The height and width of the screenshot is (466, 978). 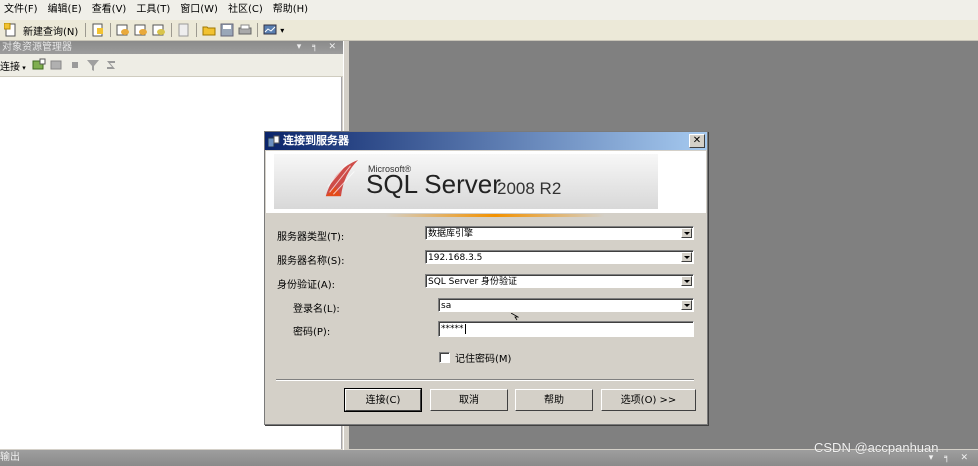 What do you see at coordinates (489, 30) in the screenshot?
I see `standard-toolbar: 新建查询(N) ▾` at bounding box center [489, 30].